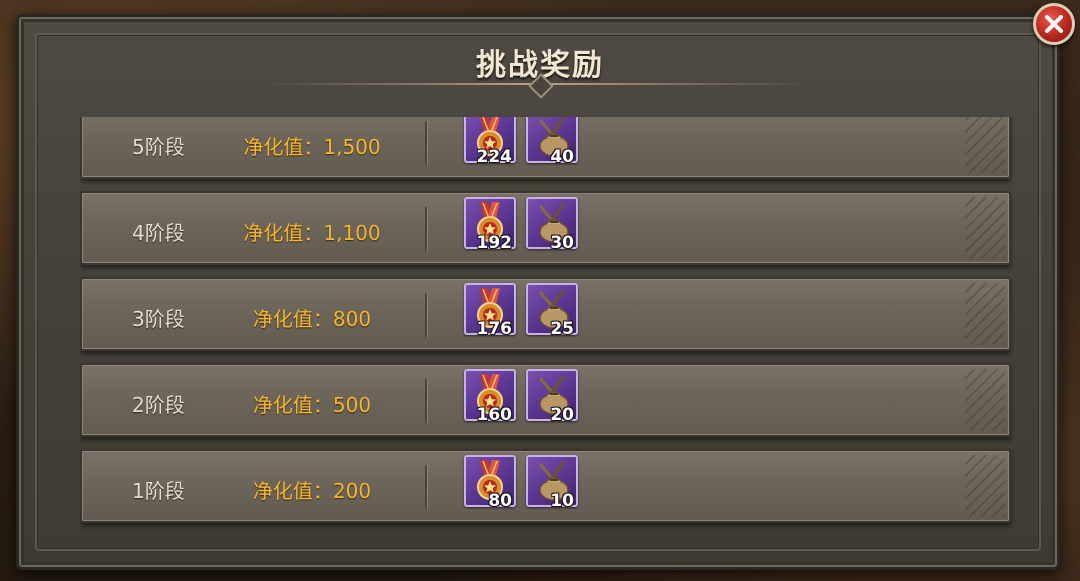 The width and height of the screenshot is (1080, 581). I want to click on reward-supply-bag: 10, so click(552, 483).